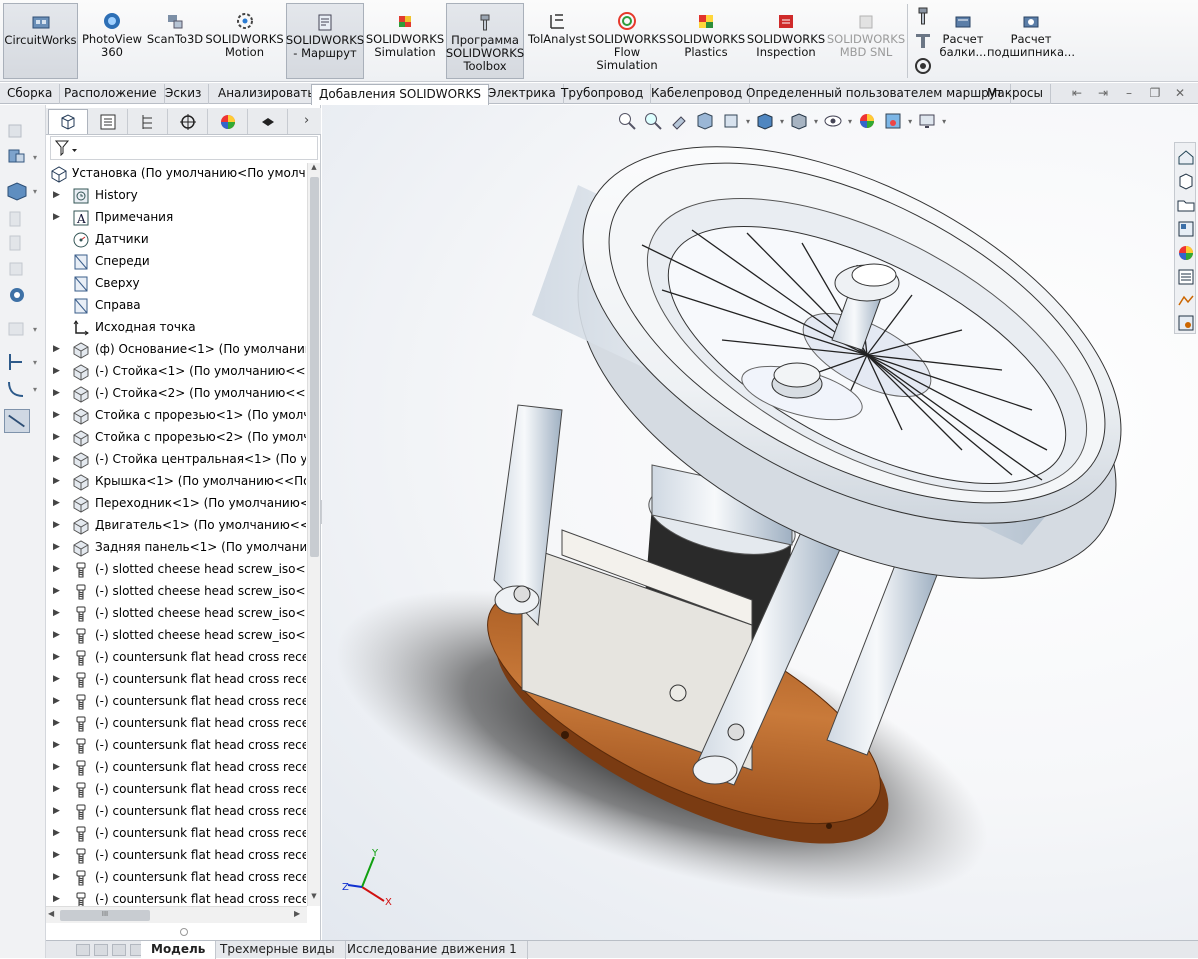  What do you see at coordinates (603, 94) in the screenshot?
I see `tab-piping: Трубопровод` at bounding box center [603, 94].